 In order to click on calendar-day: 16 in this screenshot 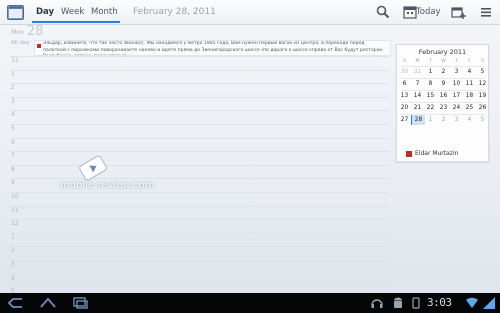, I will do `click(443, 96)`.